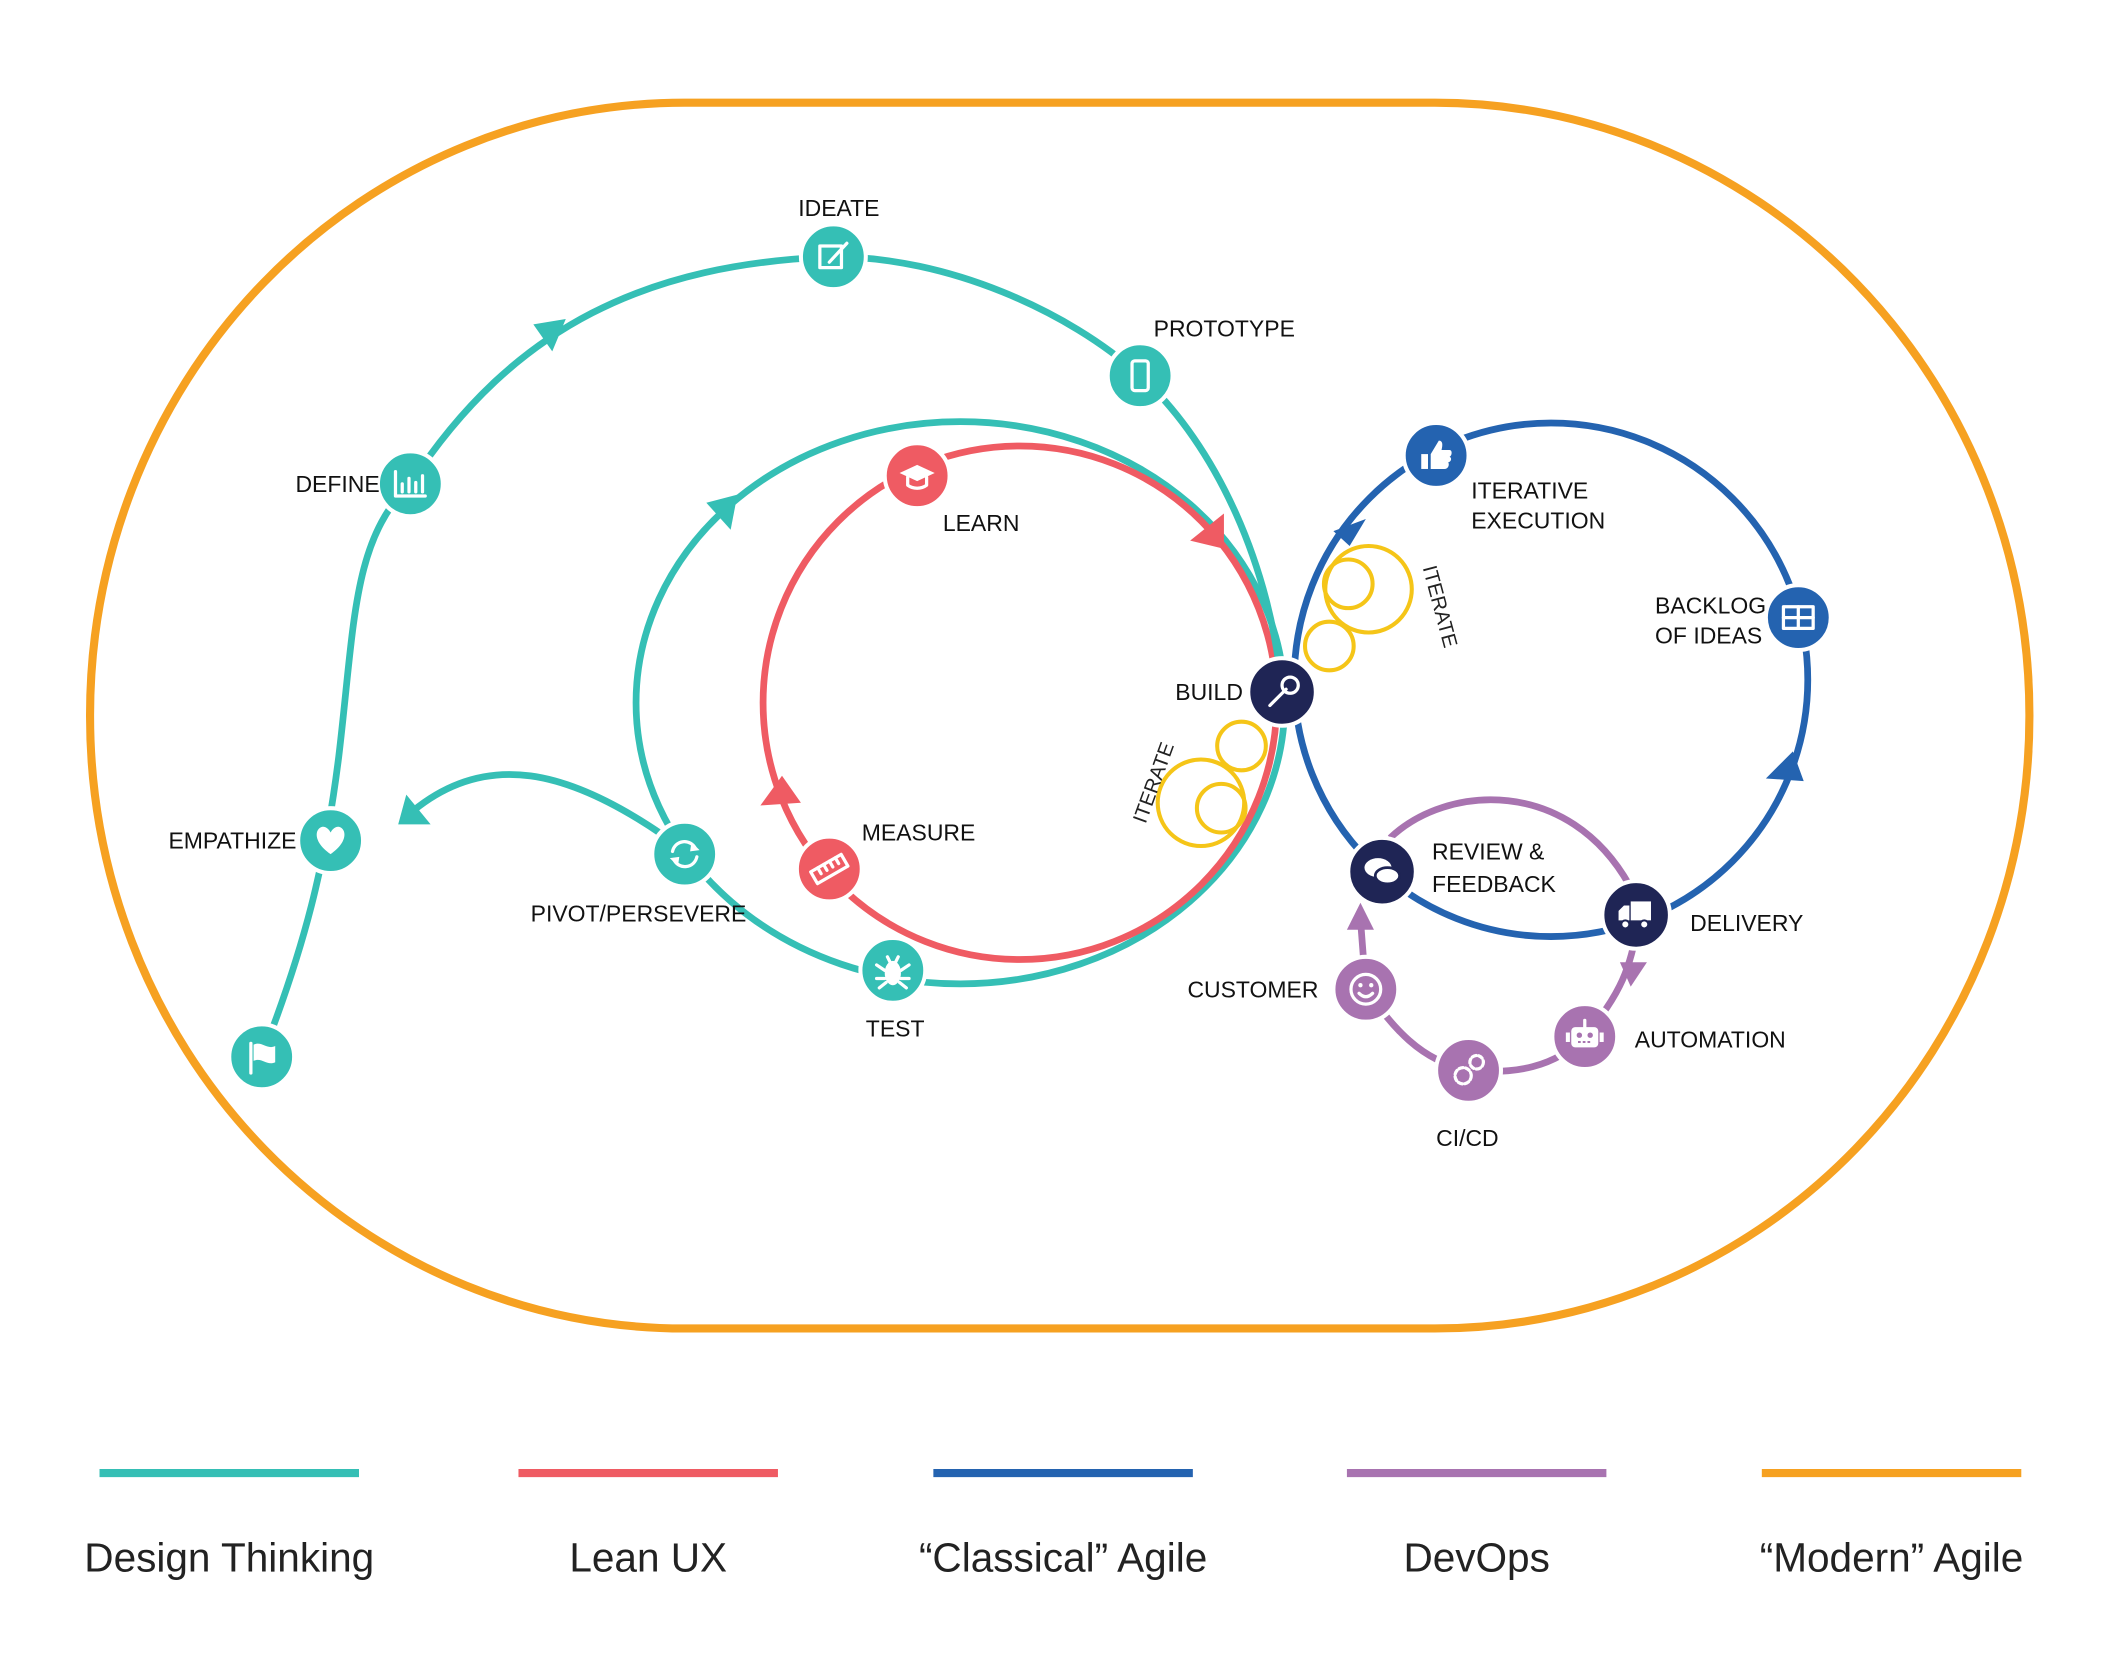 This screenshot has width=2110, height=1665. Describe the element at coordinates (1209, 692) in the screenshot. I see `label-build: BUILD` at that location.